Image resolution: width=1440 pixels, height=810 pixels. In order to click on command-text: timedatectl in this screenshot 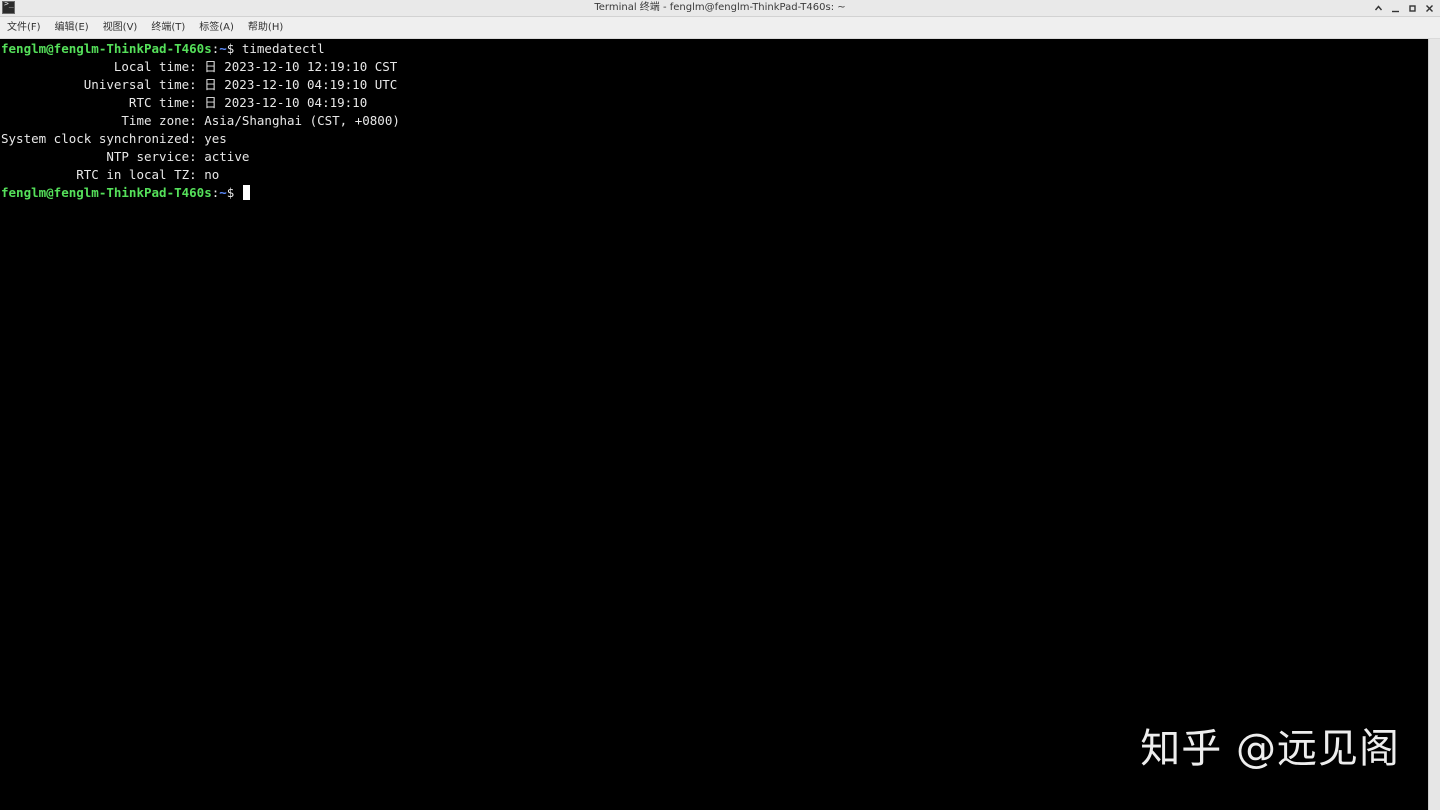, I will do `click(283, 48)`.